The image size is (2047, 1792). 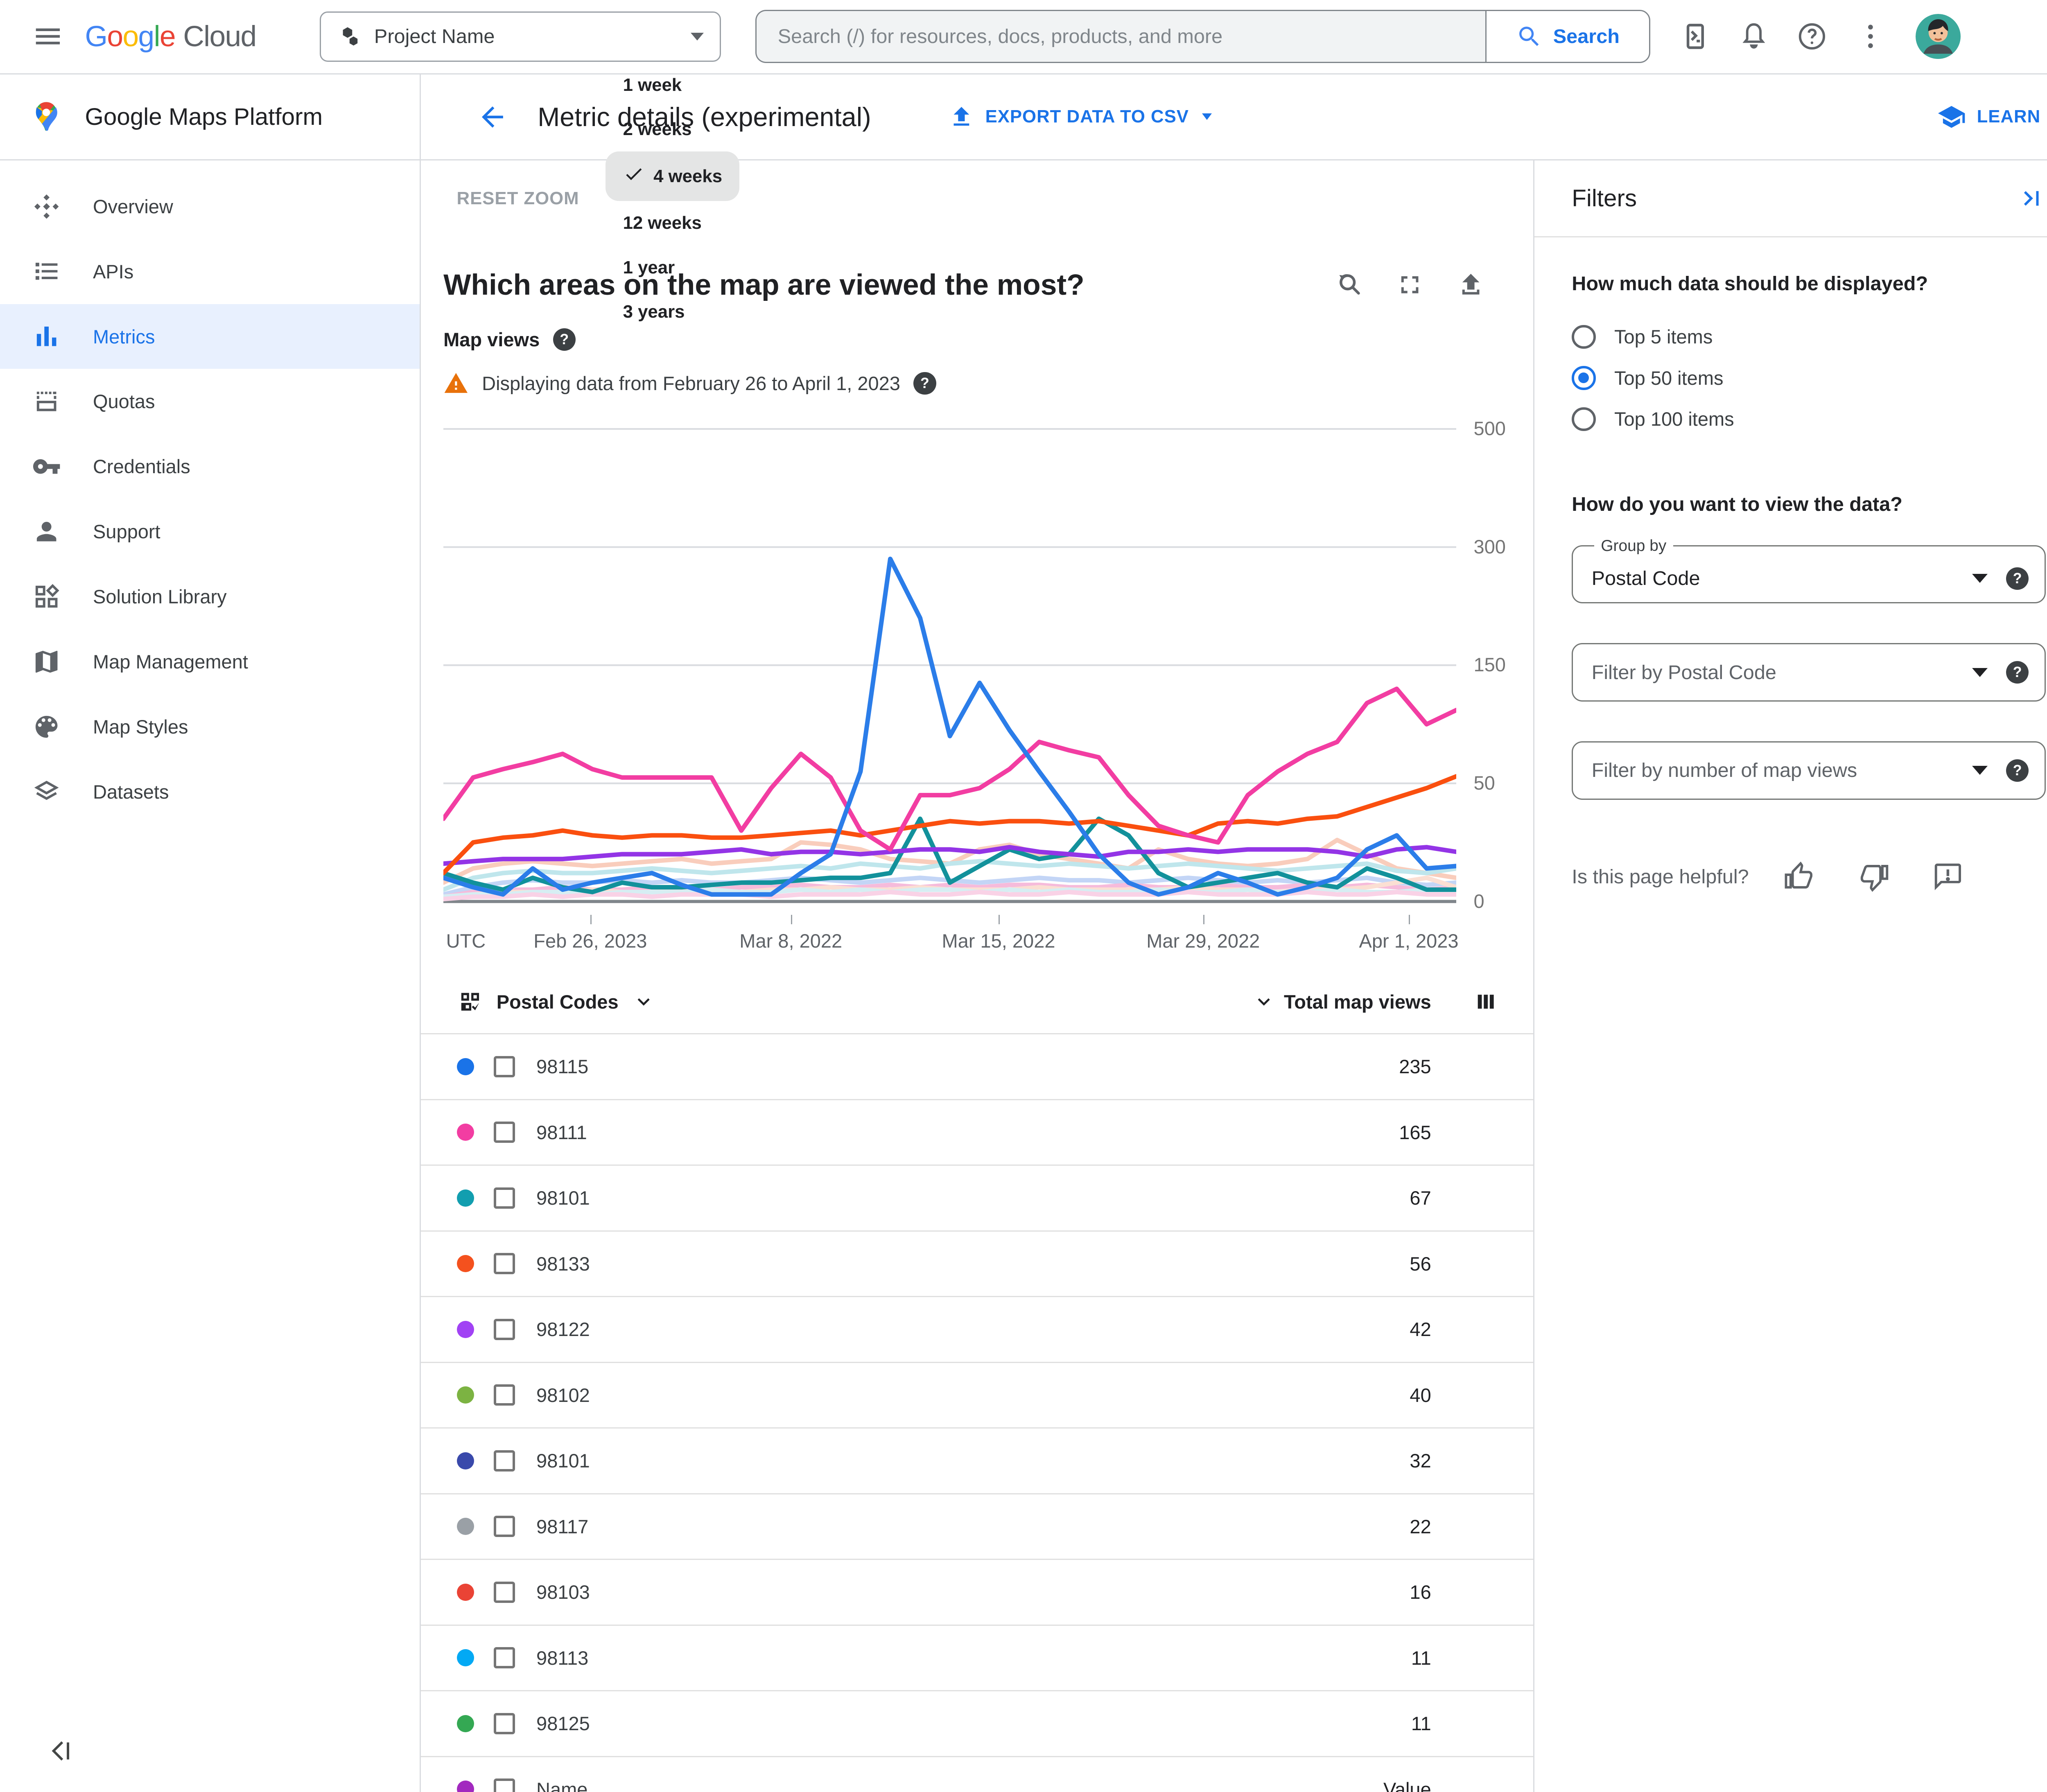 What do you see at coordinates (63, 1750) in the screenshot?
I see `sidebar-collapse-icon` at bounding box center [63, 1750].